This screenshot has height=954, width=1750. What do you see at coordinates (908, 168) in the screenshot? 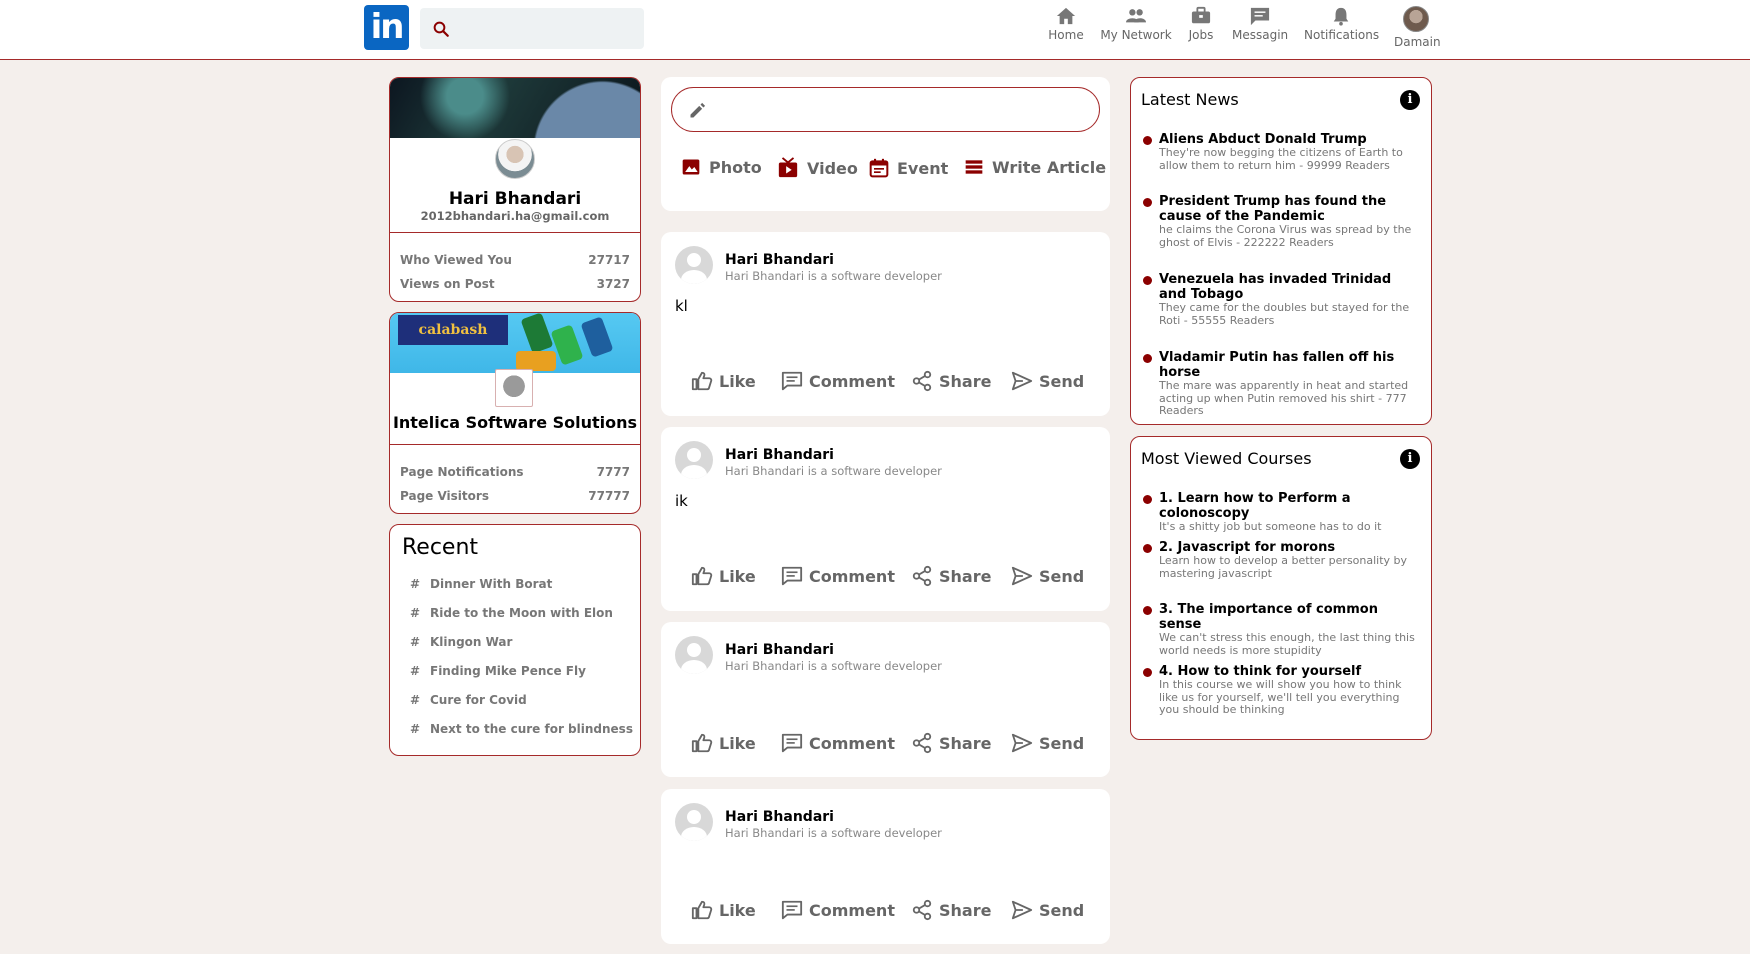
I see `composer-event-button: Event` at bounding box center [908, 168].